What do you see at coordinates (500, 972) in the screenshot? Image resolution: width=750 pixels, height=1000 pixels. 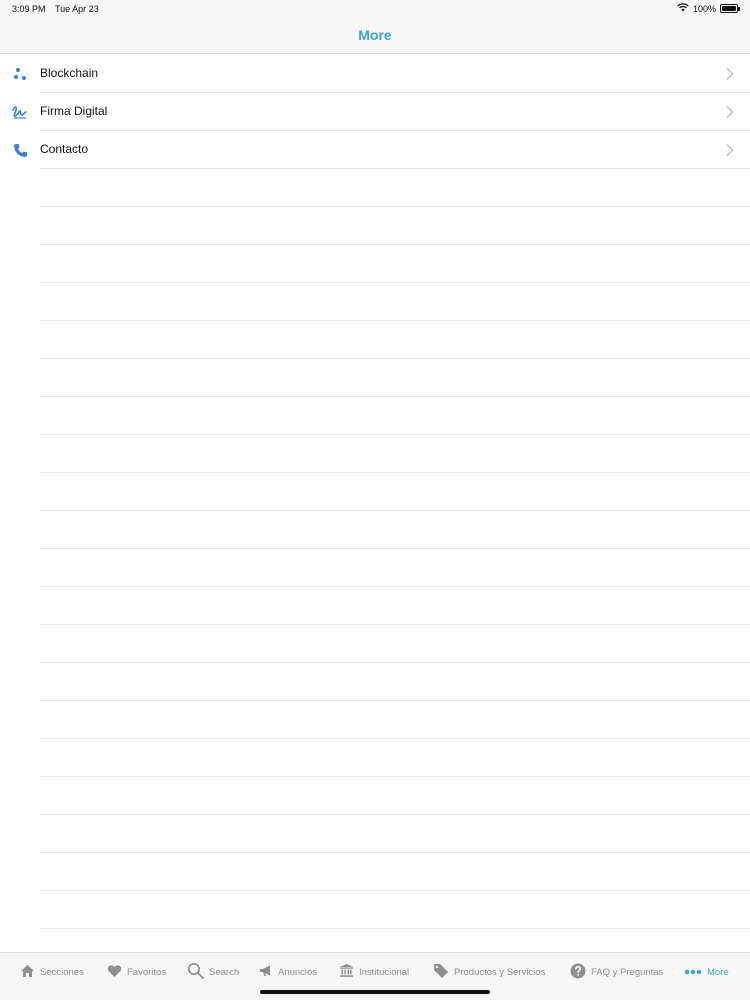 I see `tab-label: Productos y Servicios` at bounding box center [500, 972].